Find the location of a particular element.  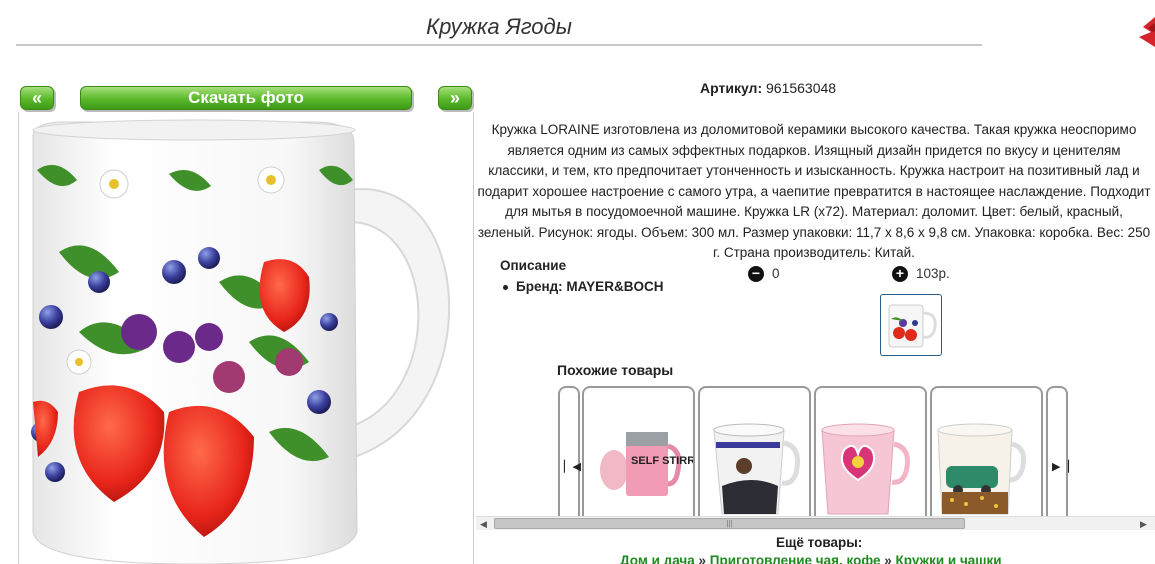

article-label: Артикул: is located at coordinates (731, 88).